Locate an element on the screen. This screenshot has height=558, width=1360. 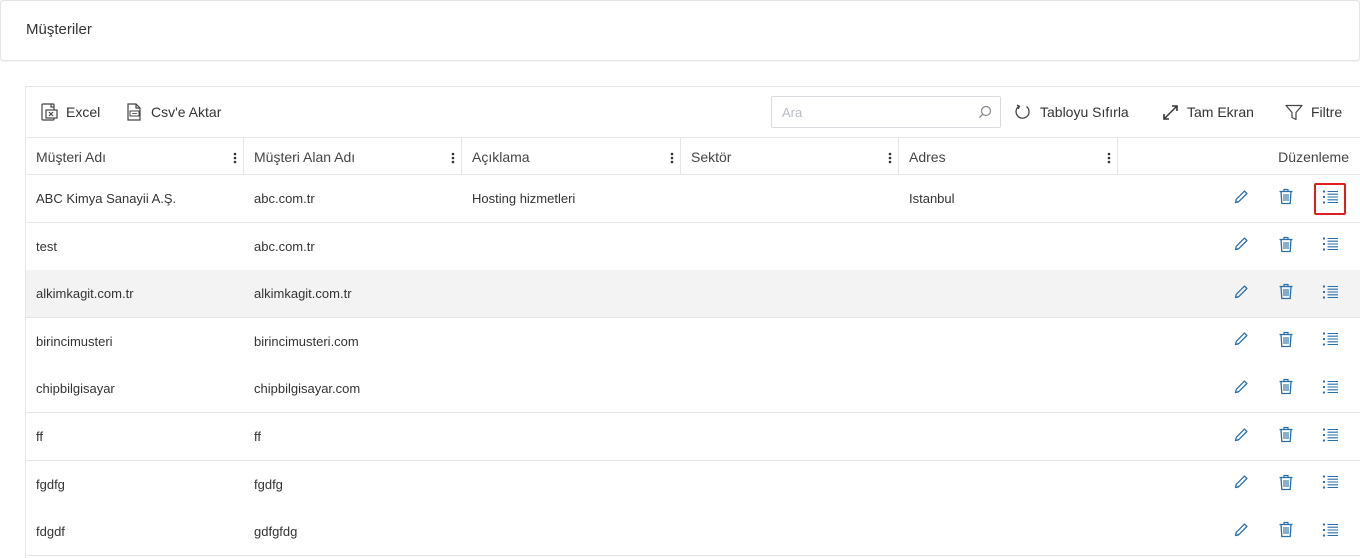
csv-export-button: Csv'e Aktar is located at coordinates (173, 112).